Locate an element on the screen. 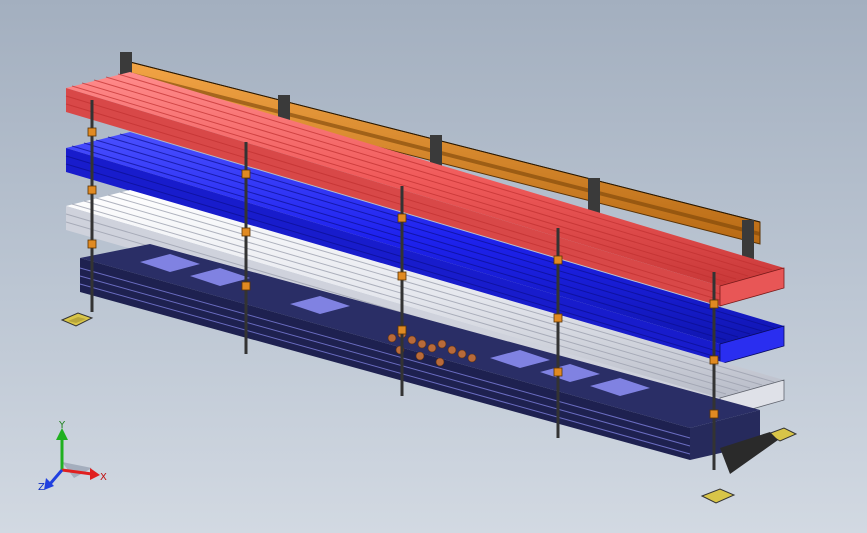  triad-label-z: Z is located at coordinates (41, 487).